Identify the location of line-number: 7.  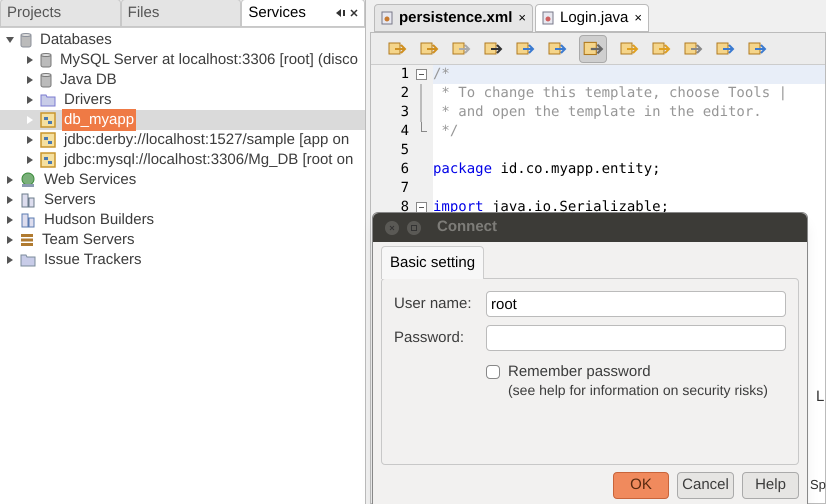
(404, 188).